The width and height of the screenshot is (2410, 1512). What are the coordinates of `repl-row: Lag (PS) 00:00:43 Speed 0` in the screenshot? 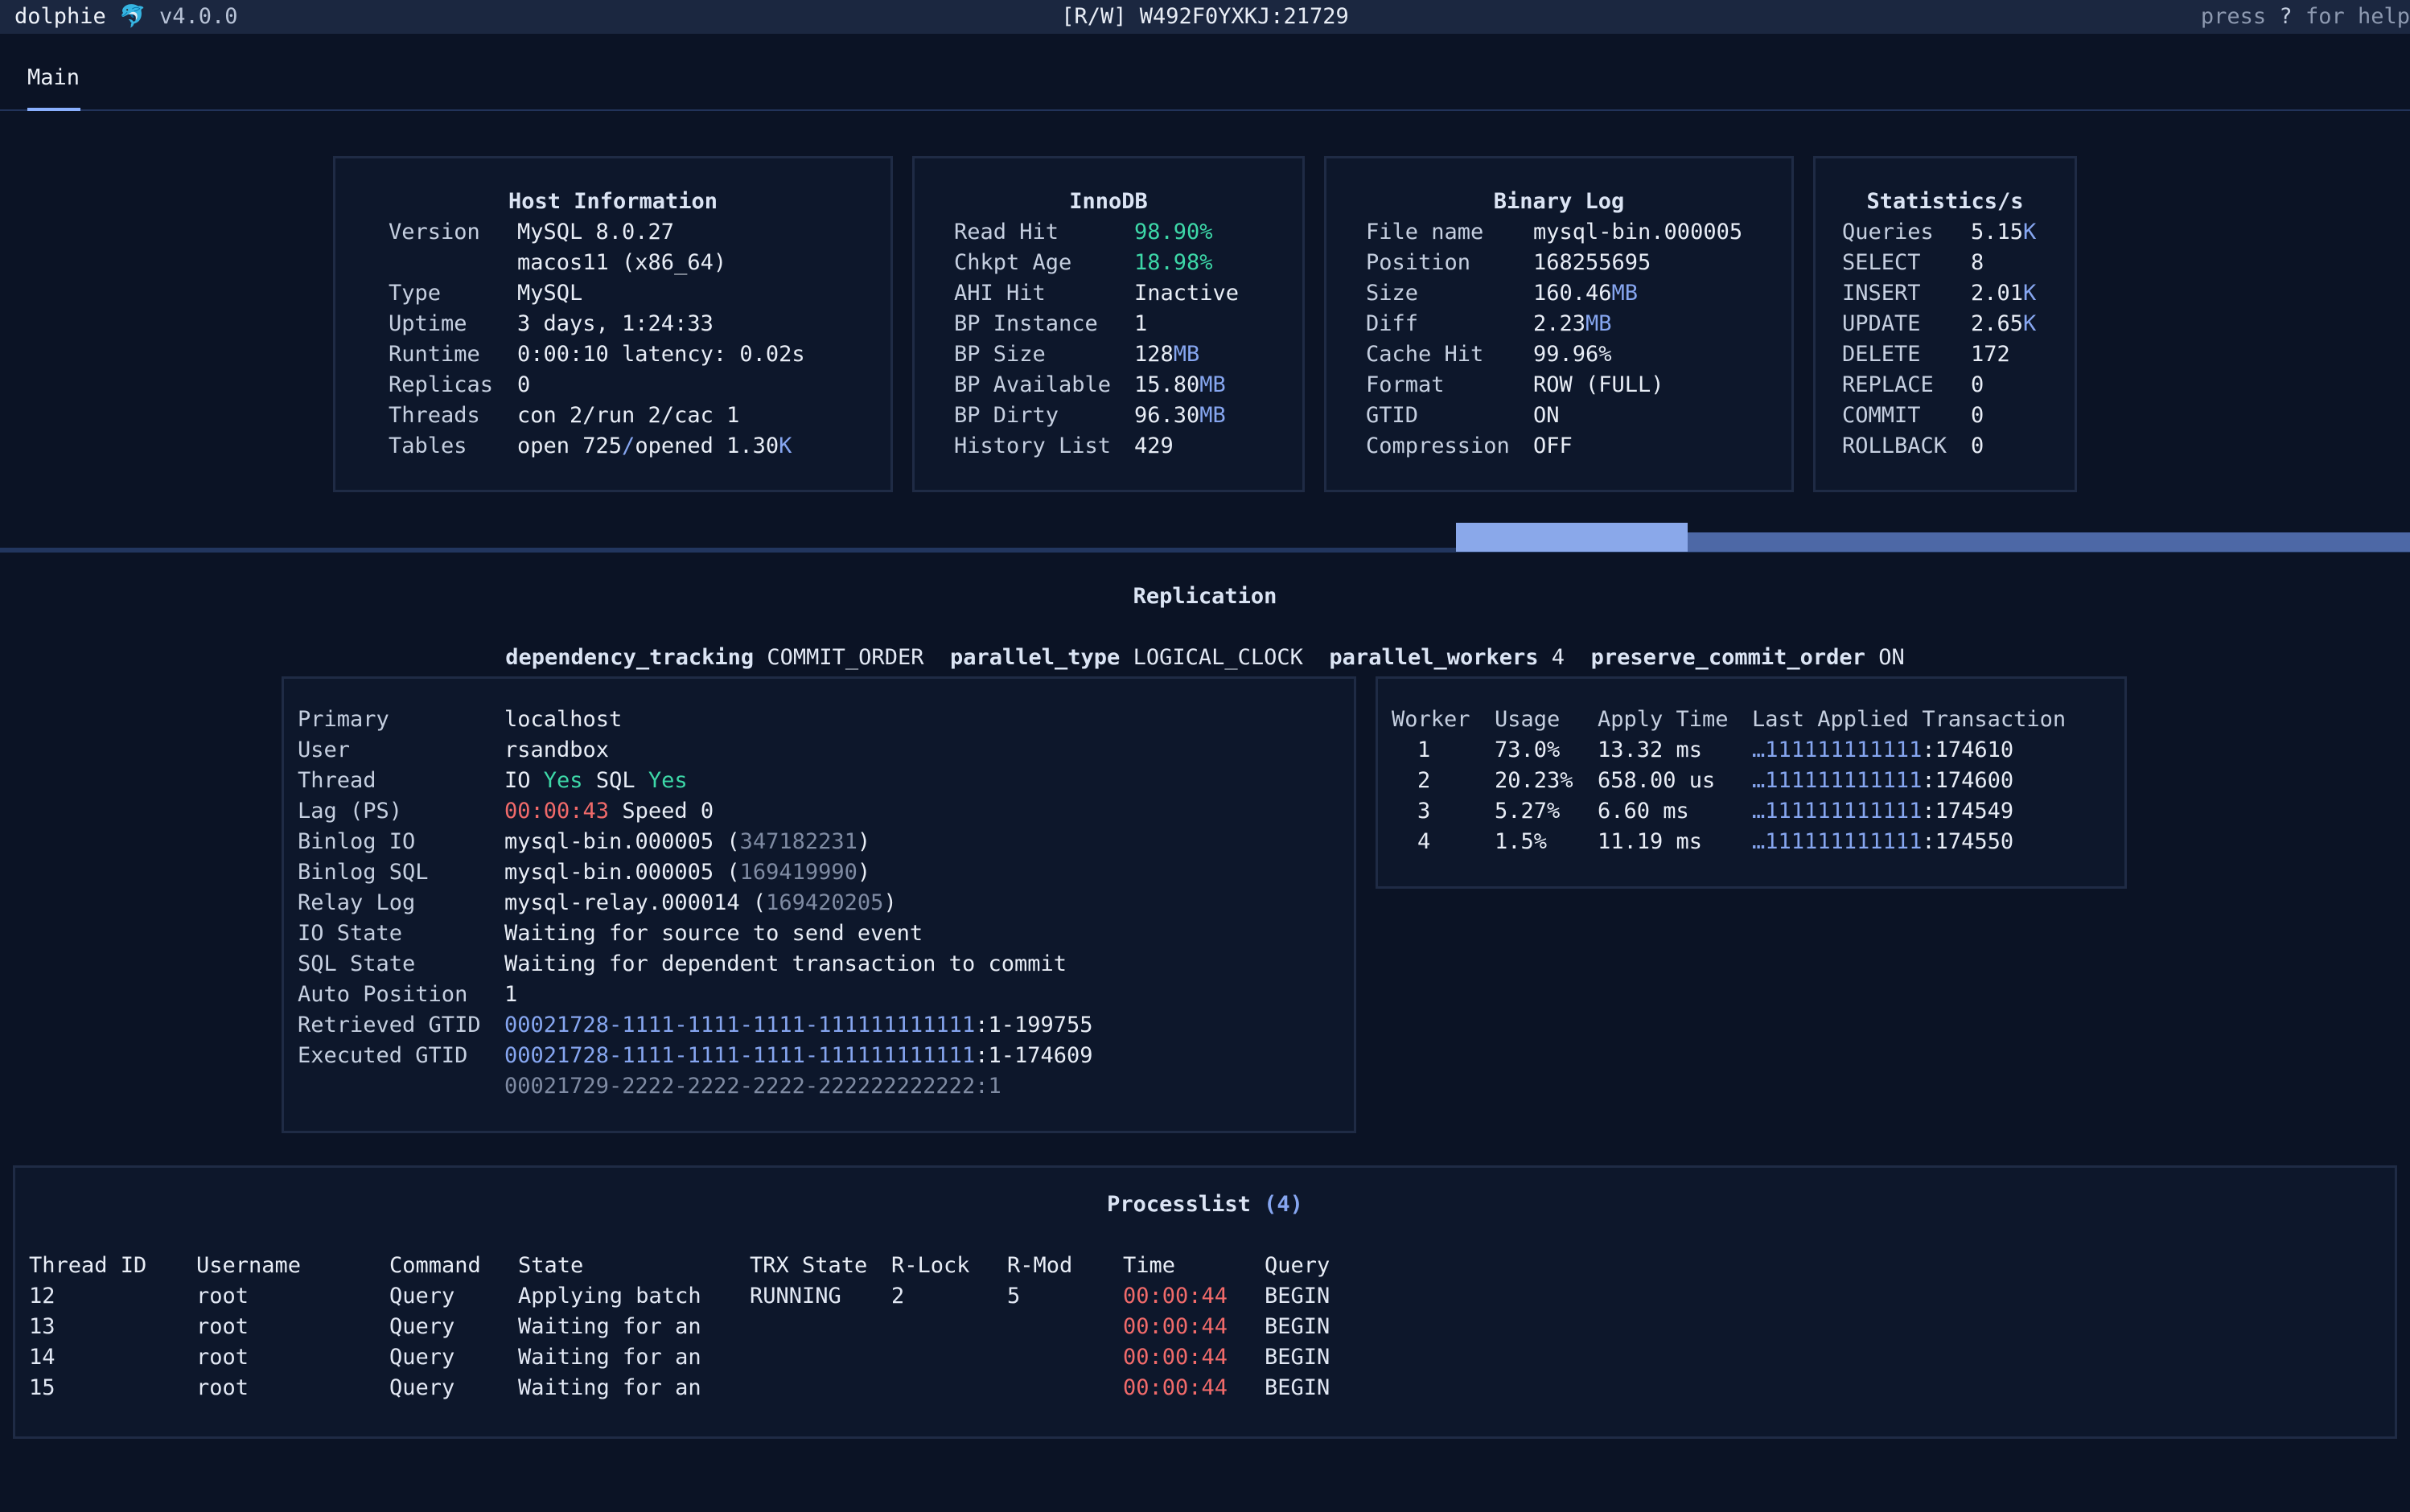 It's located at (506, 812).